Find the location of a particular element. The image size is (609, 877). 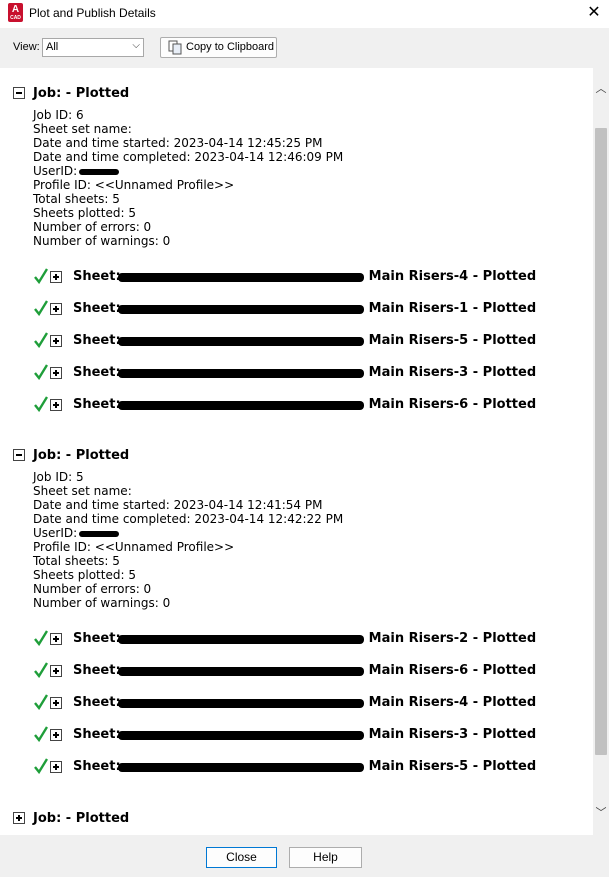

help-button: Help is located at coordinates (325, 857).